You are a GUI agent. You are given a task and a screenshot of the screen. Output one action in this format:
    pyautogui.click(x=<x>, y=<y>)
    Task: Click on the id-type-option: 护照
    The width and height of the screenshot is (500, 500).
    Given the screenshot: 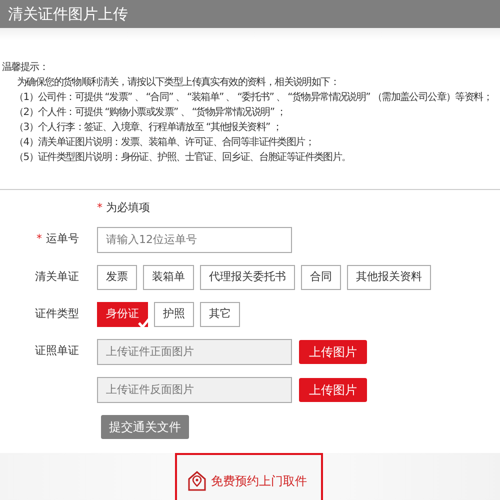 What is the action you would take?
    pyautogui.click(x=174, y=314)
    